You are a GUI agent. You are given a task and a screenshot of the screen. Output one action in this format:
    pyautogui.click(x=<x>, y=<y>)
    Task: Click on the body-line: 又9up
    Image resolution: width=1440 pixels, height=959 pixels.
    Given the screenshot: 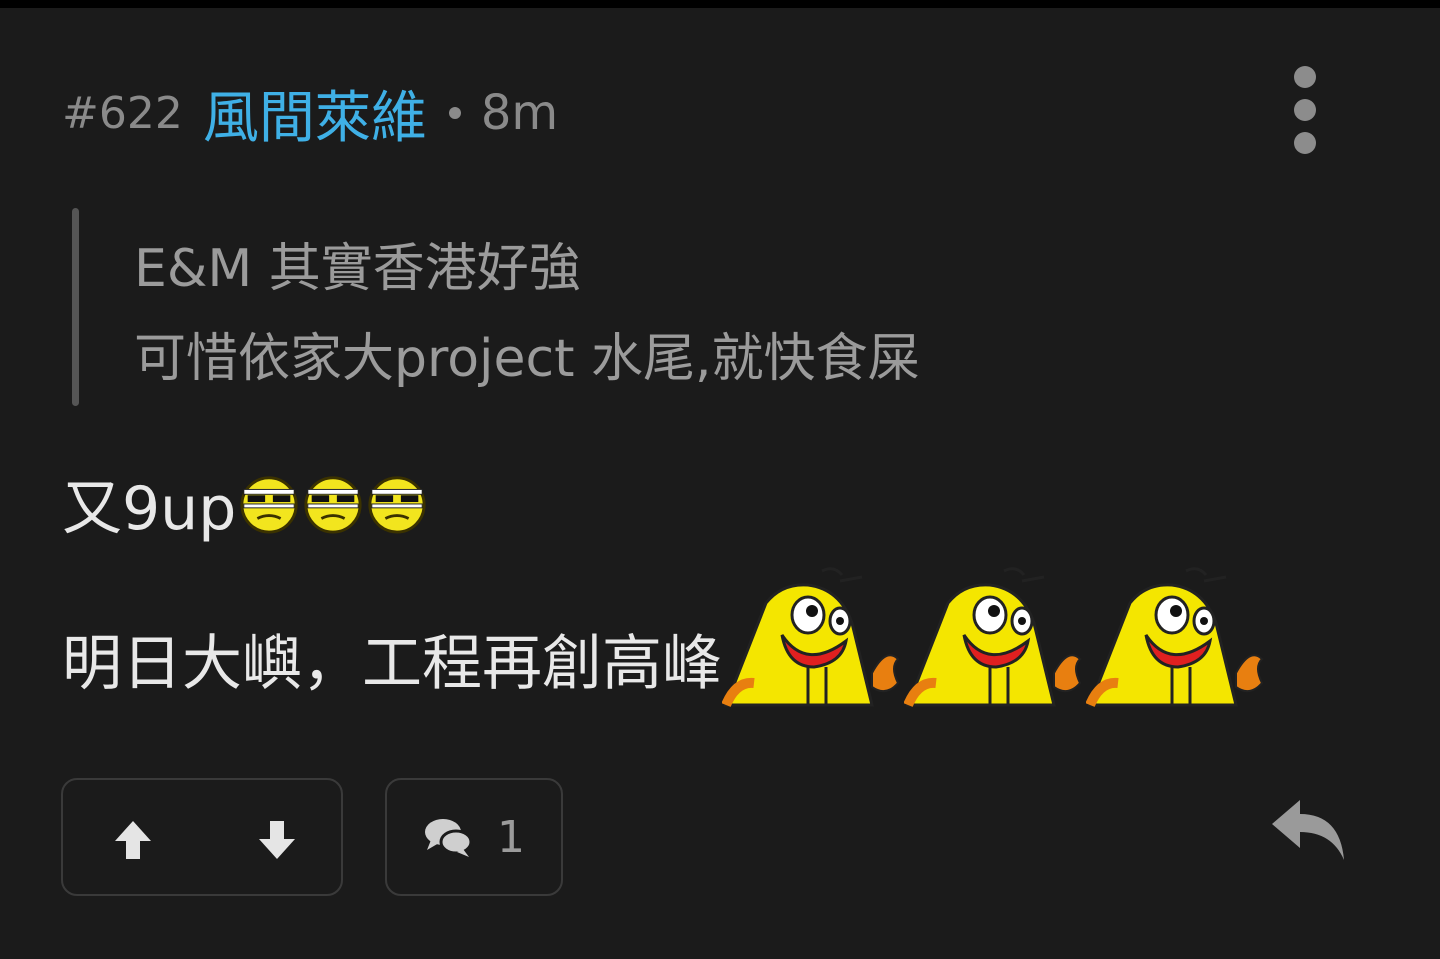 What is the action you would take?
    pyautogui.click(x=245, y=503)
    